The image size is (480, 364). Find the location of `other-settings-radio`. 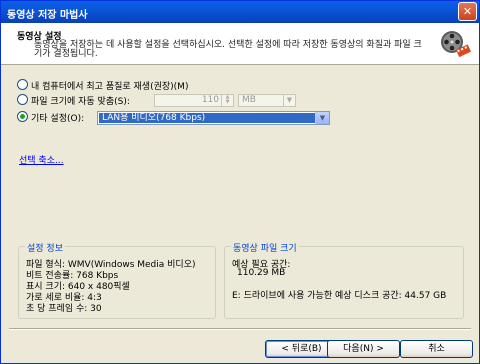

other-settings-radio is located at coordinates (22, 116).